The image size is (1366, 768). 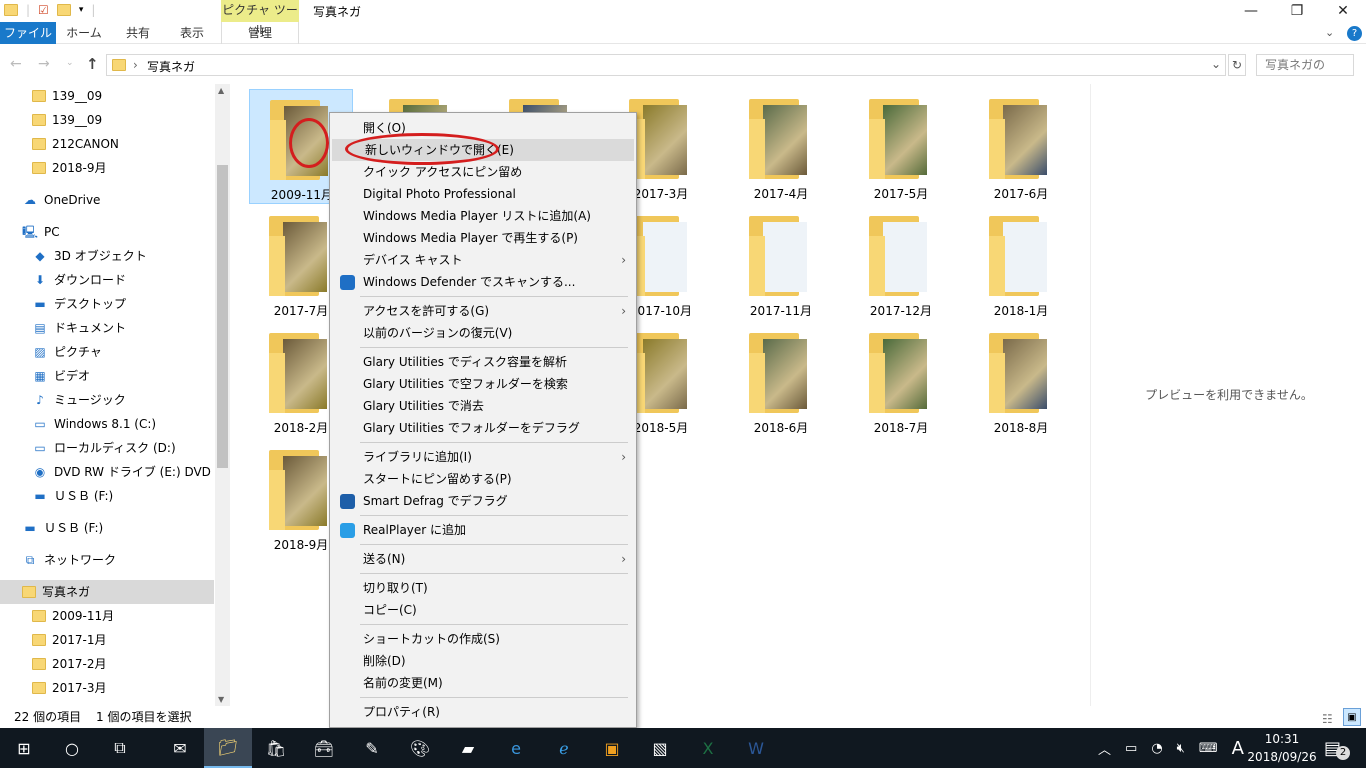 I want to click on menu-item: Glary Utilities でディスク容量を解析, so click(x=483, y=362).